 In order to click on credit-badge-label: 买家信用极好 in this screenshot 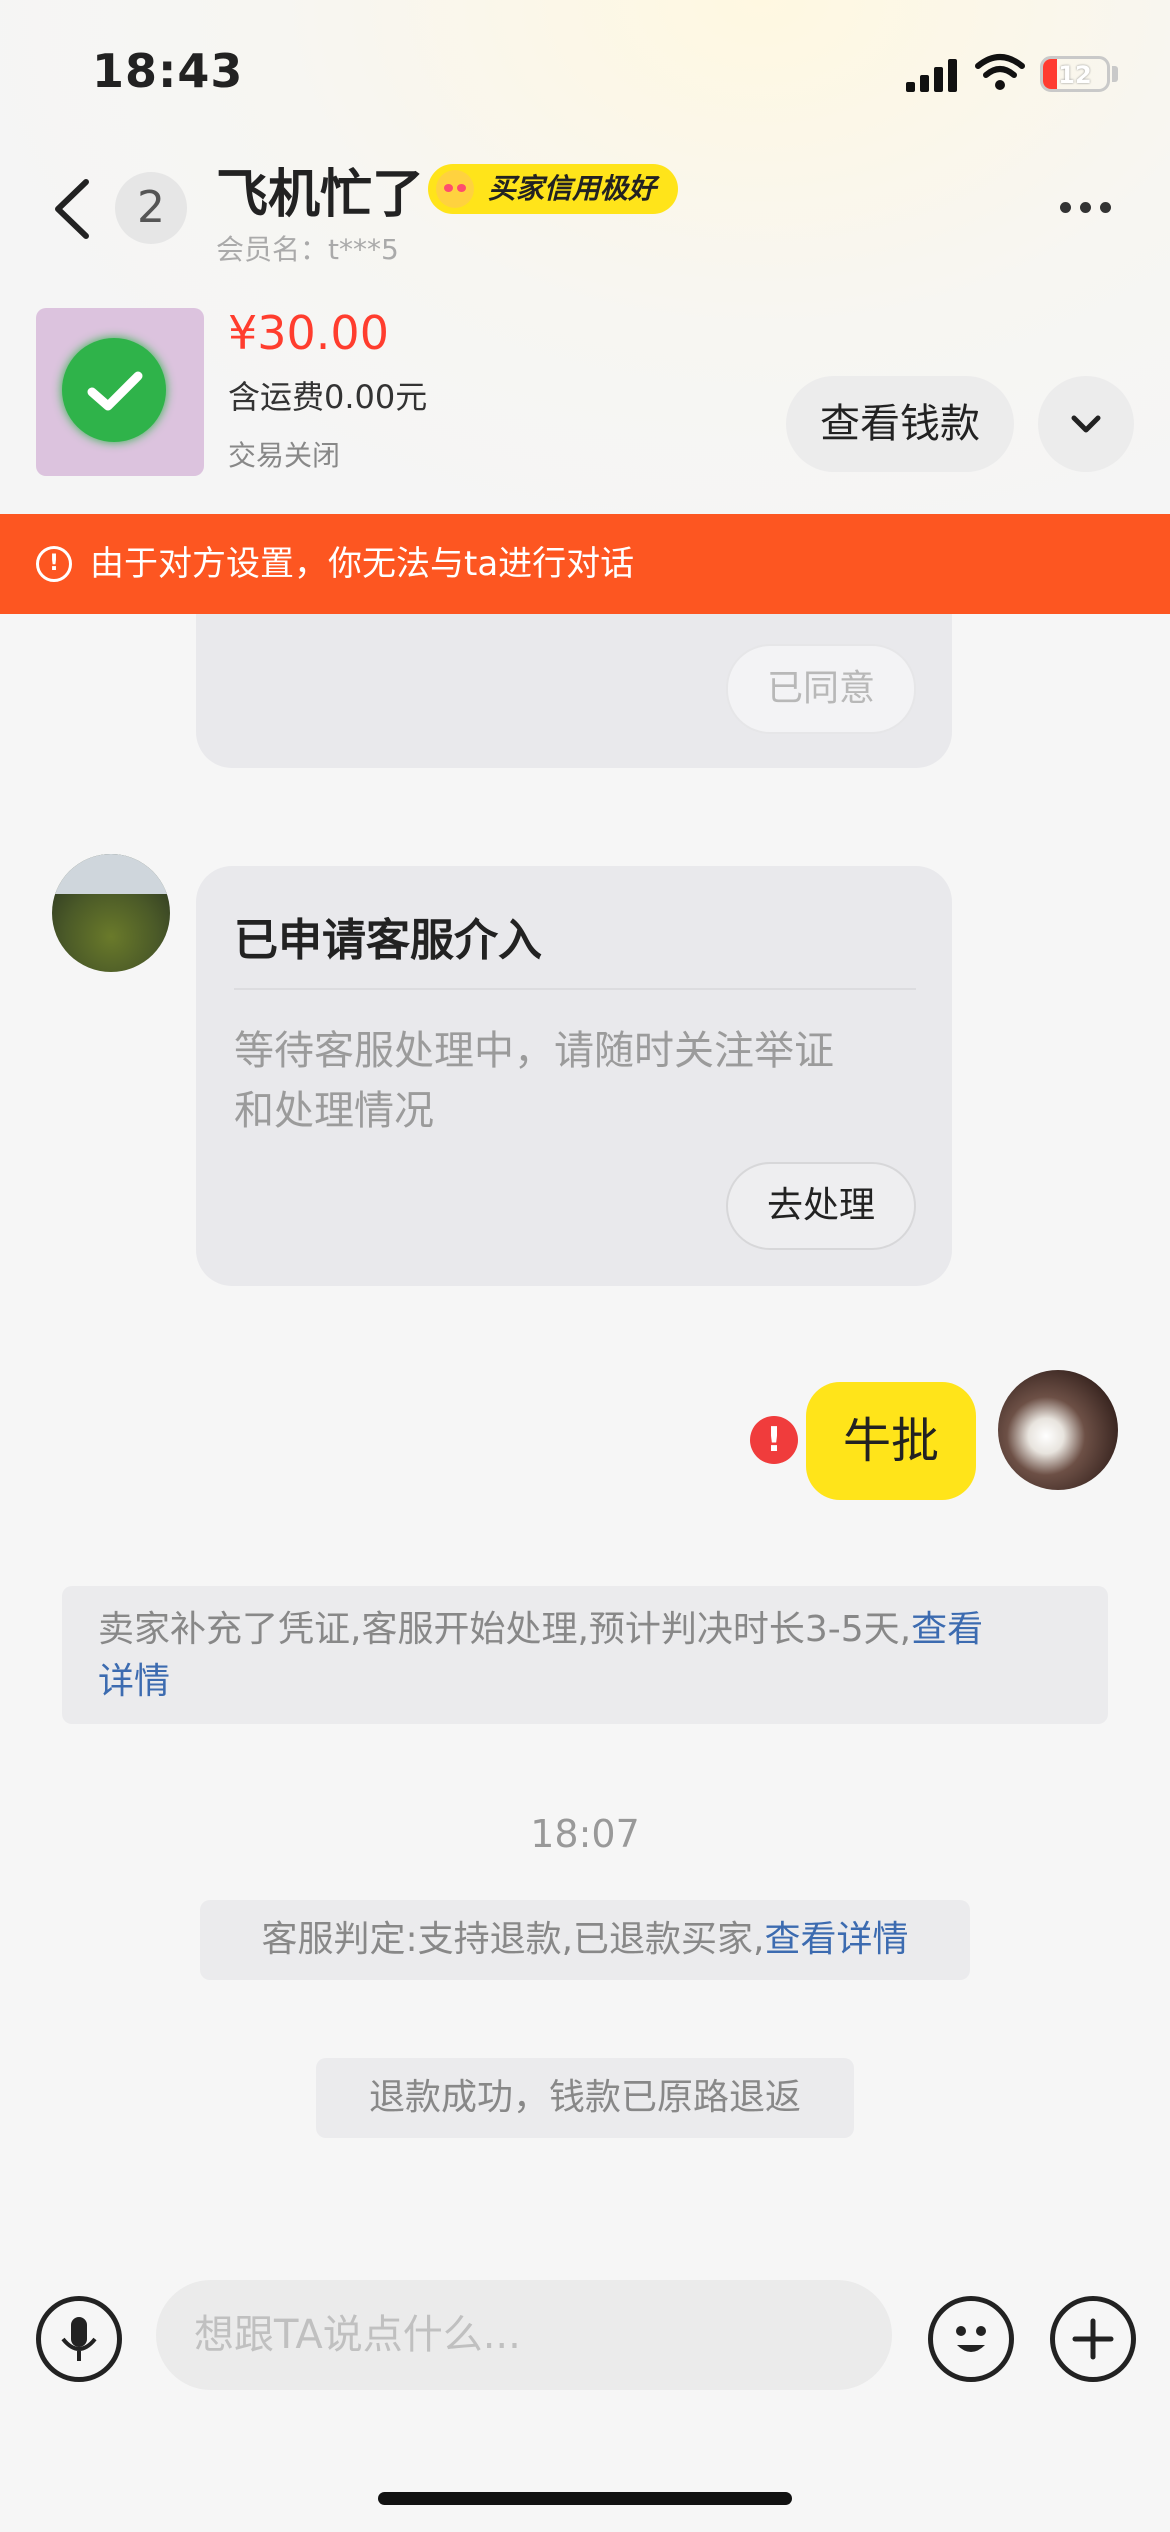, I will do `click(572, 188)`.